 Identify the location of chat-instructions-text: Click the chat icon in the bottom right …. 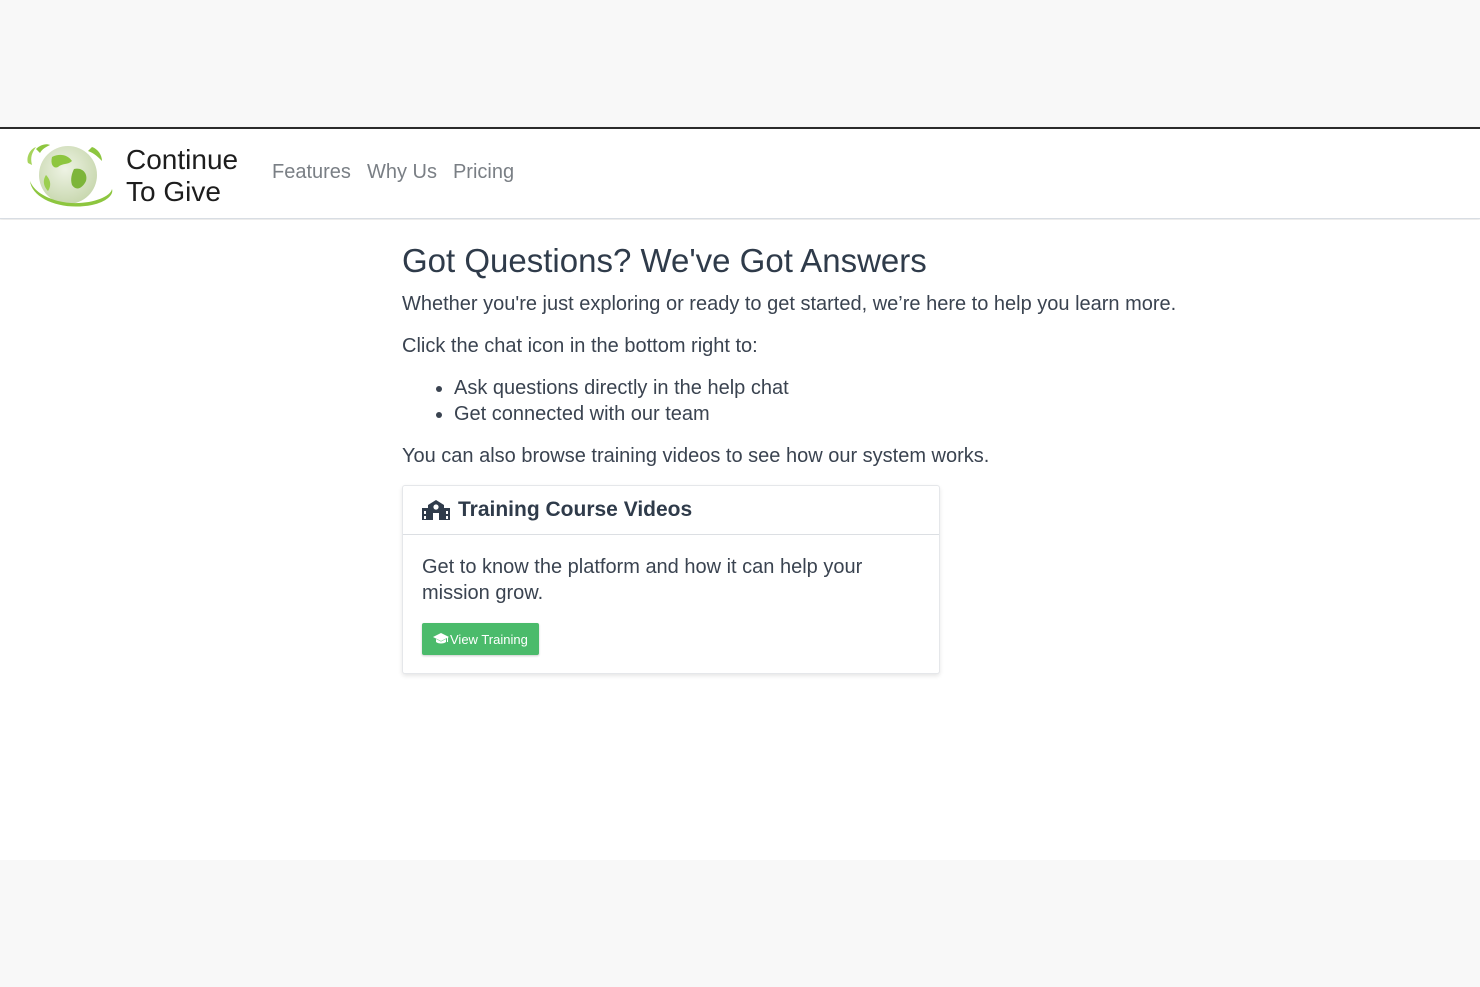
(580, 346).